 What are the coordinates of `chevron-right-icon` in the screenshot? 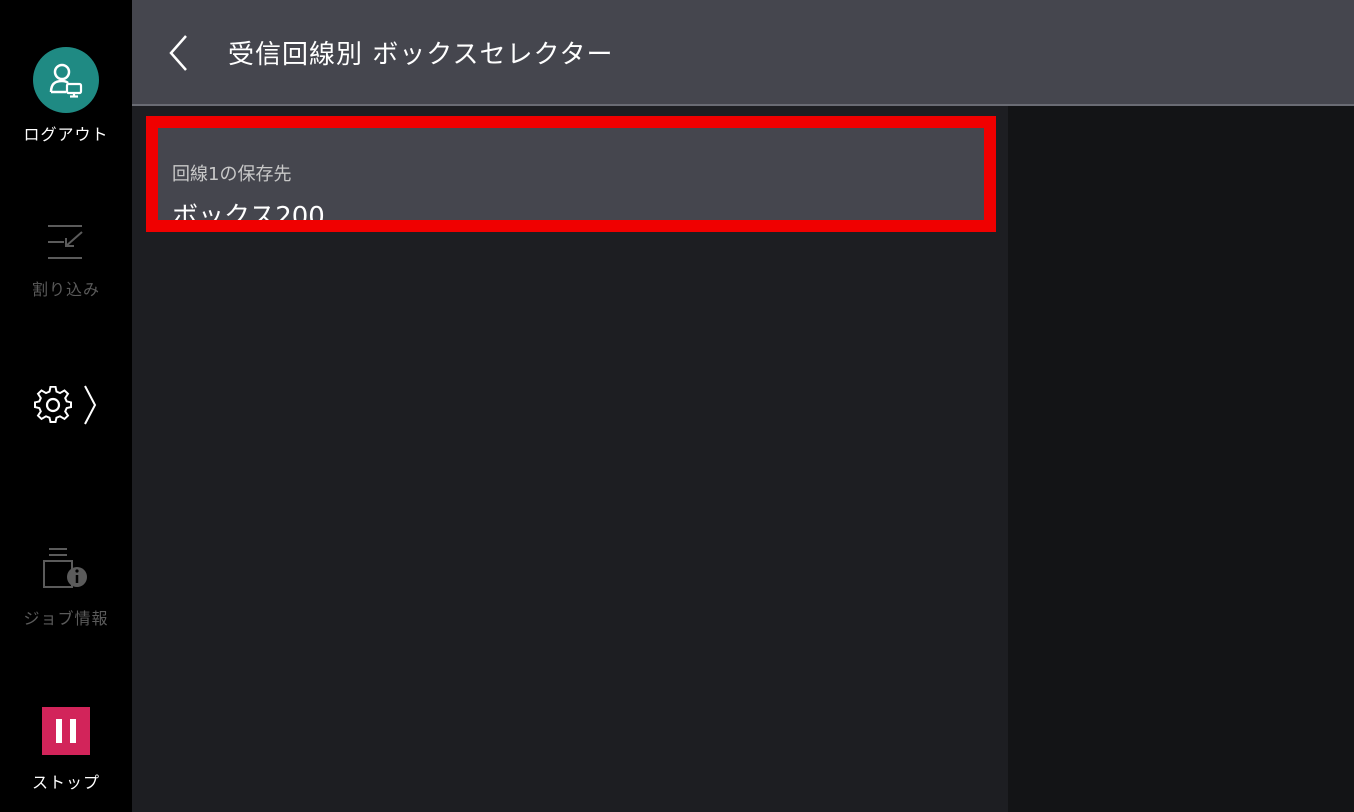 It's located at (90, 405).